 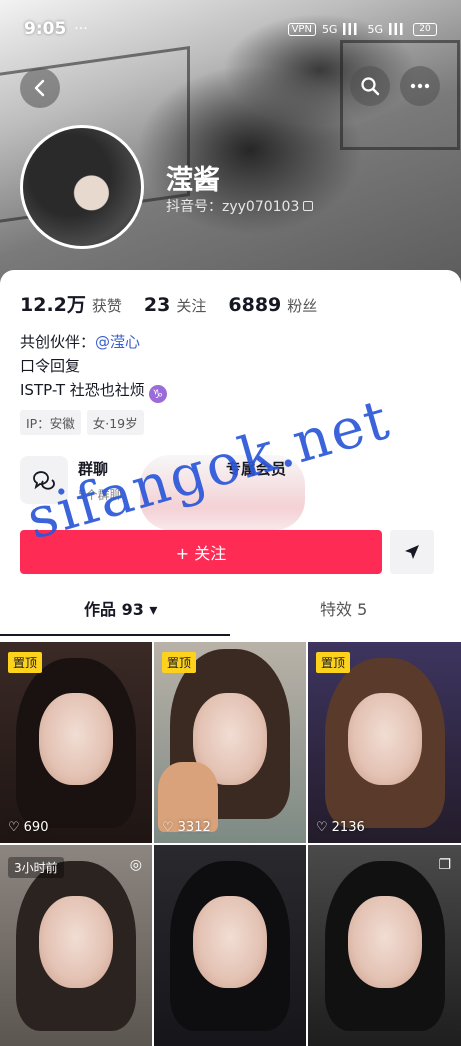 I want to click on signal-icon, so click(x=352, y=29).